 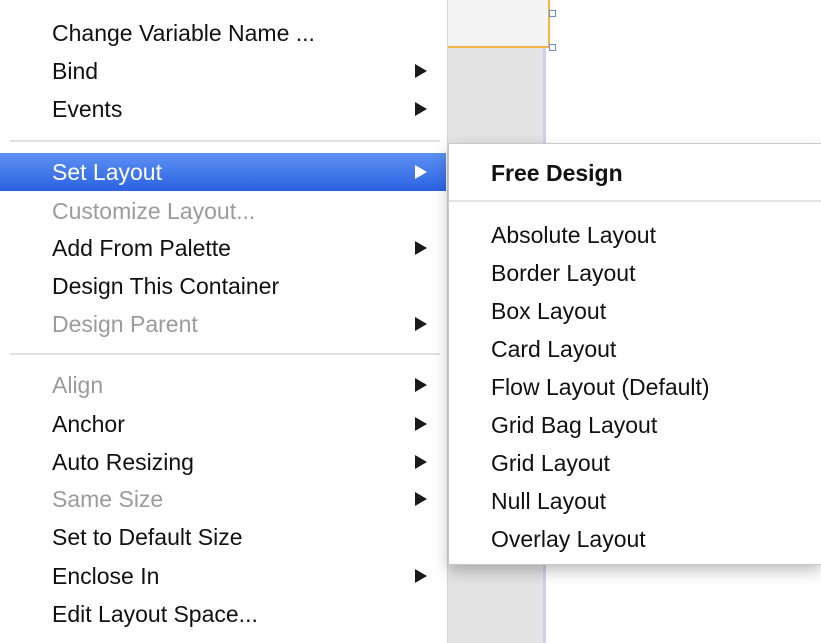 I want to click on submenu-item-absolute-layout: Absolute Layout, so click(x=635, y=235).